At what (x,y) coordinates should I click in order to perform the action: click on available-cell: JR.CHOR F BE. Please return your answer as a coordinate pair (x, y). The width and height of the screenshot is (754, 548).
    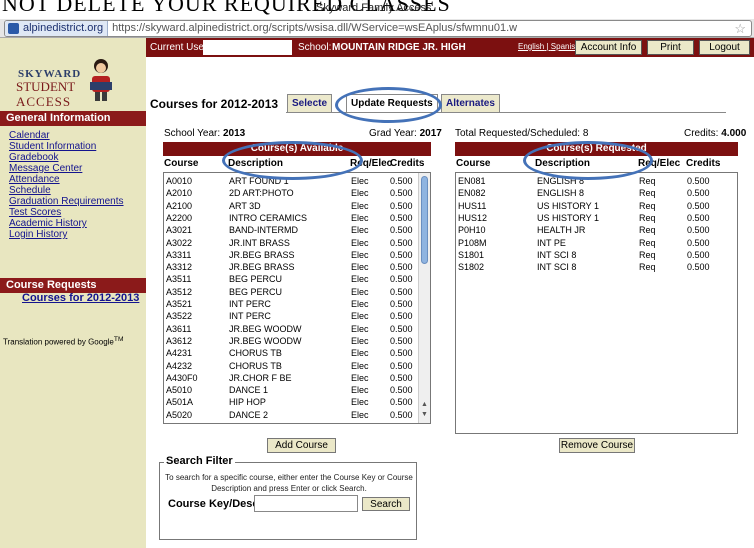
    Looking at the image, I should click on (260, 377).